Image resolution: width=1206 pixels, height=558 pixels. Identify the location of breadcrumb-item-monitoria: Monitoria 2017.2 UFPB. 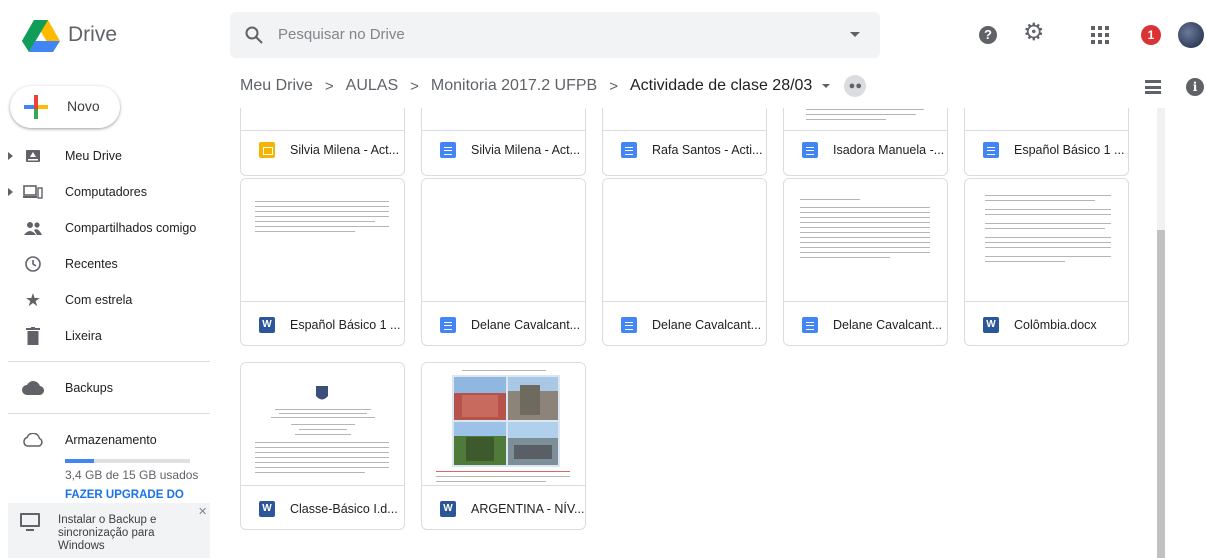
(514, 86).